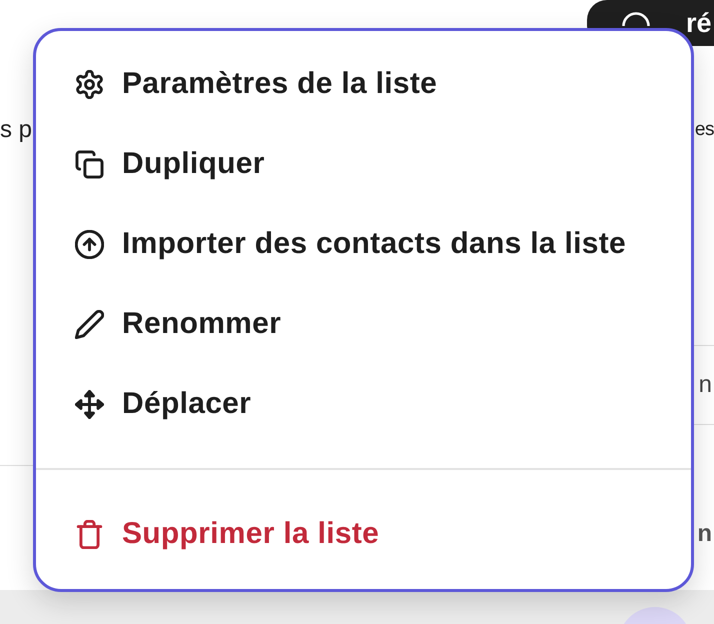 Image resolution: width=714 pixels, height=624 pixels. Describe the element at coordinates (363, 164) in the screenshot. I see `menu-item: Dupliquer` at that location.